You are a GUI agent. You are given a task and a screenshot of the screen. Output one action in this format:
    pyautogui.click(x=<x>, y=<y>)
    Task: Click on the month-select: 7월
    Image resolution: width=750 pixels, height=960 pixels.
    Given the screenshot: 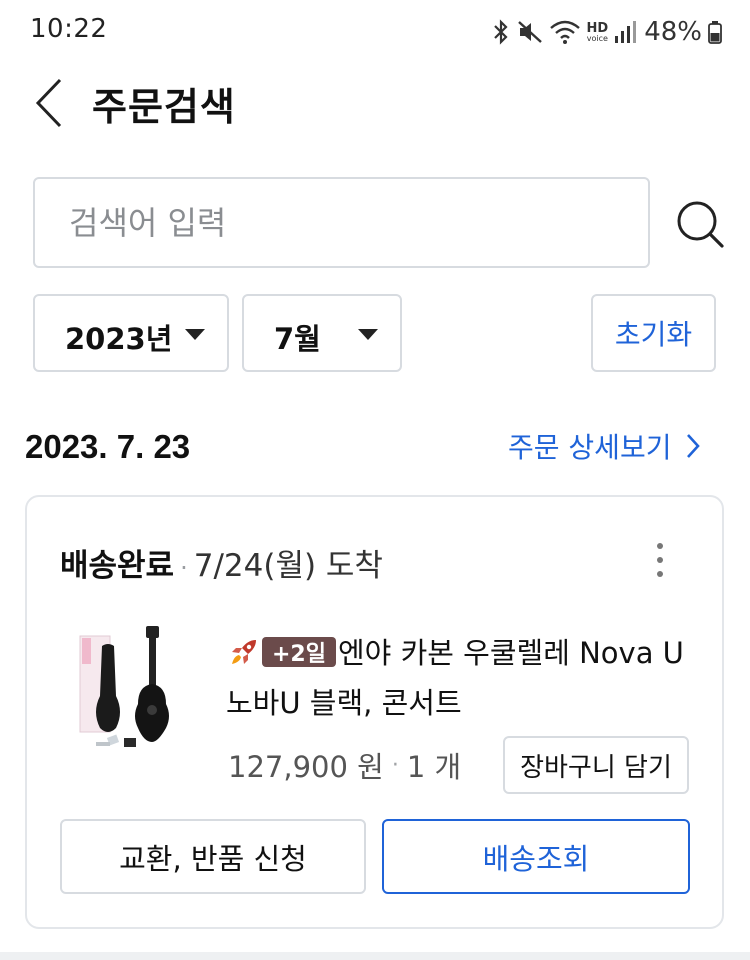 What is the action you would take?
    pyautogui.click(x=322, y=333)
    